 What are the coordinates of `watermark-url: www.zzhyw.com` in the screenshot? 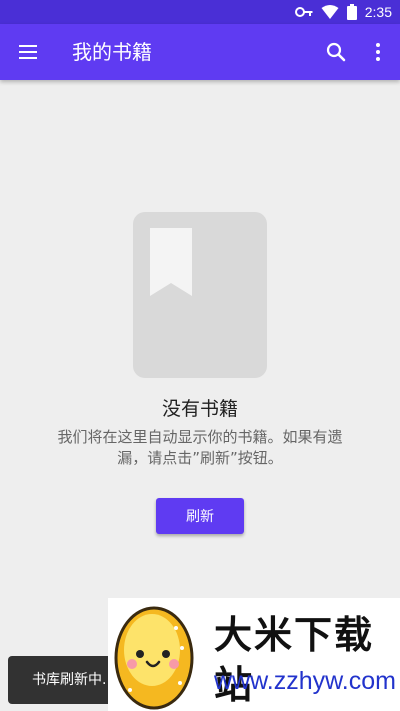 It's located at (305, 681).